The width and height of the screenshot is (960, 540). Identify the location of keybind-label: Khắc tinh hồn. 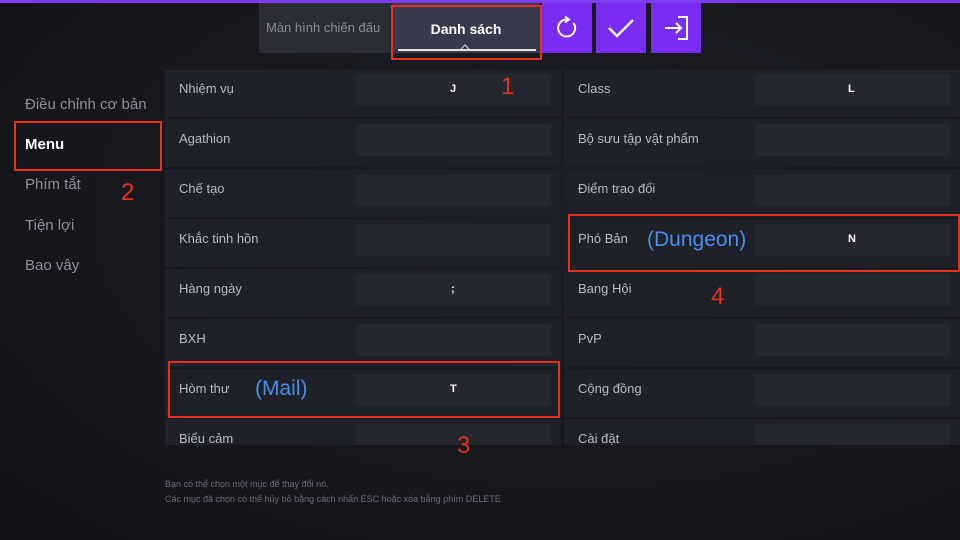
(219, 238).